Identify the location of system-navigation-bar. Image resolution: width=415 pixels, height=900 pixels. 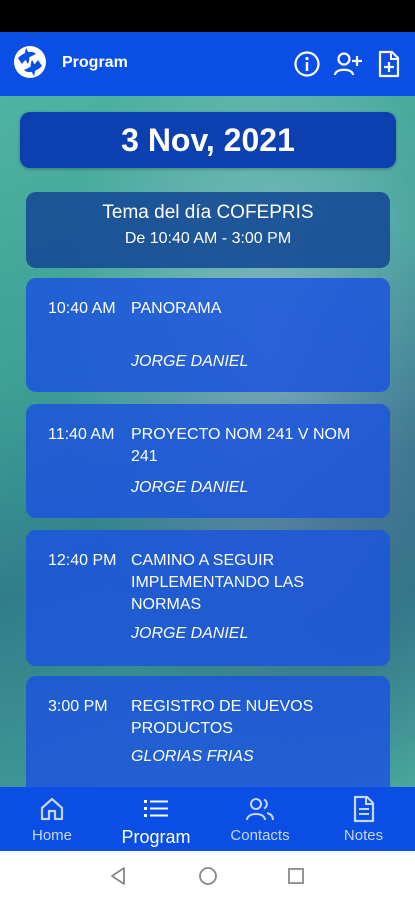
(207, 875).